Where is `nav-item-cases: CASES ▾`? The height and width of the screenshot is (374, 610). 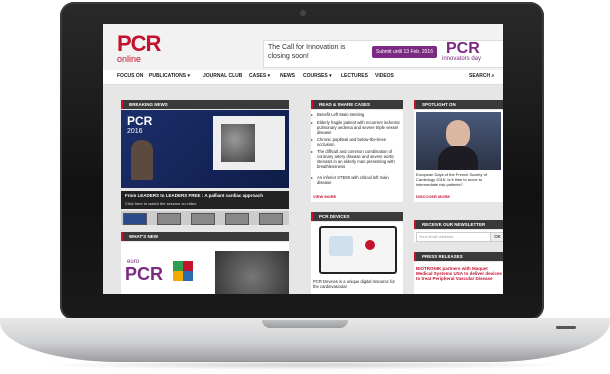
nav-item-cases: CASES ▾ is located at coordinates (259, 76).